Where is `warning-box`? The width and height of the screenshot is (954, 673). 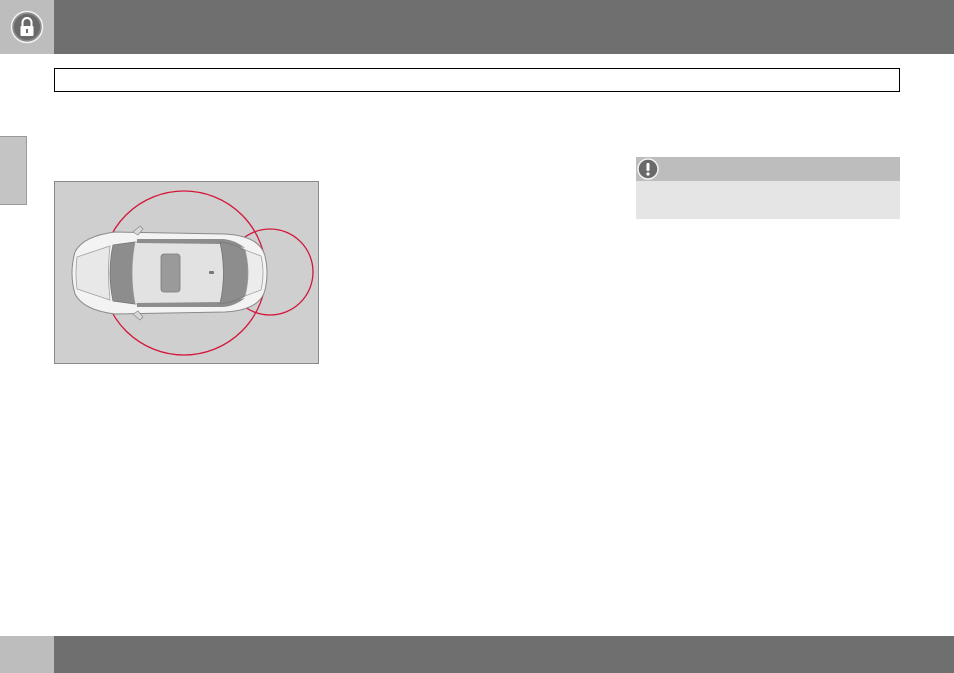 warning-box is located at coordinates (768, 188).